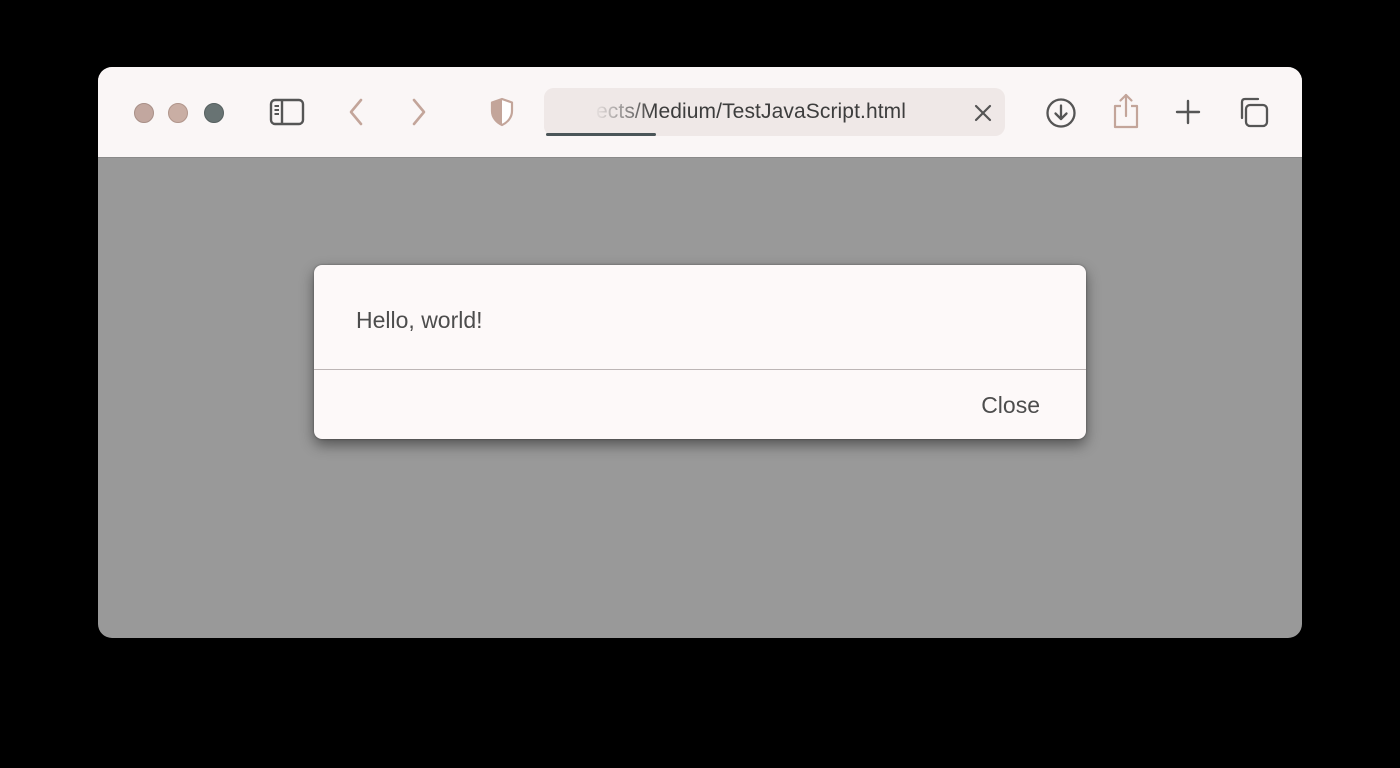 The width and height of the screenshot is (1400, 768). Describe the element at coordinates (1010, 405) in the screenshot. I see `close-button: Close` at that location.